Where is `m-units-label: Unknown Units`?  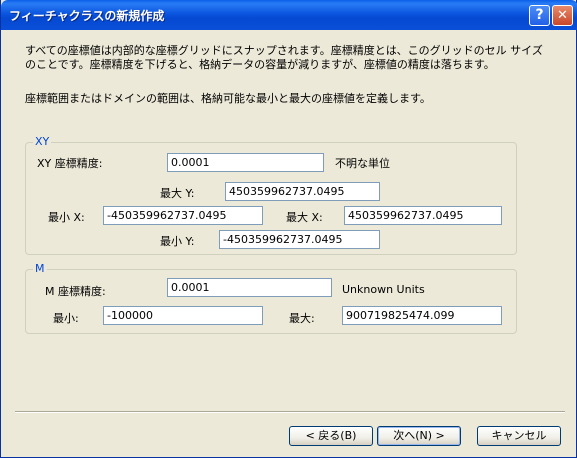 m-units-label: Unknown Units is located at coordinates (383, 289).